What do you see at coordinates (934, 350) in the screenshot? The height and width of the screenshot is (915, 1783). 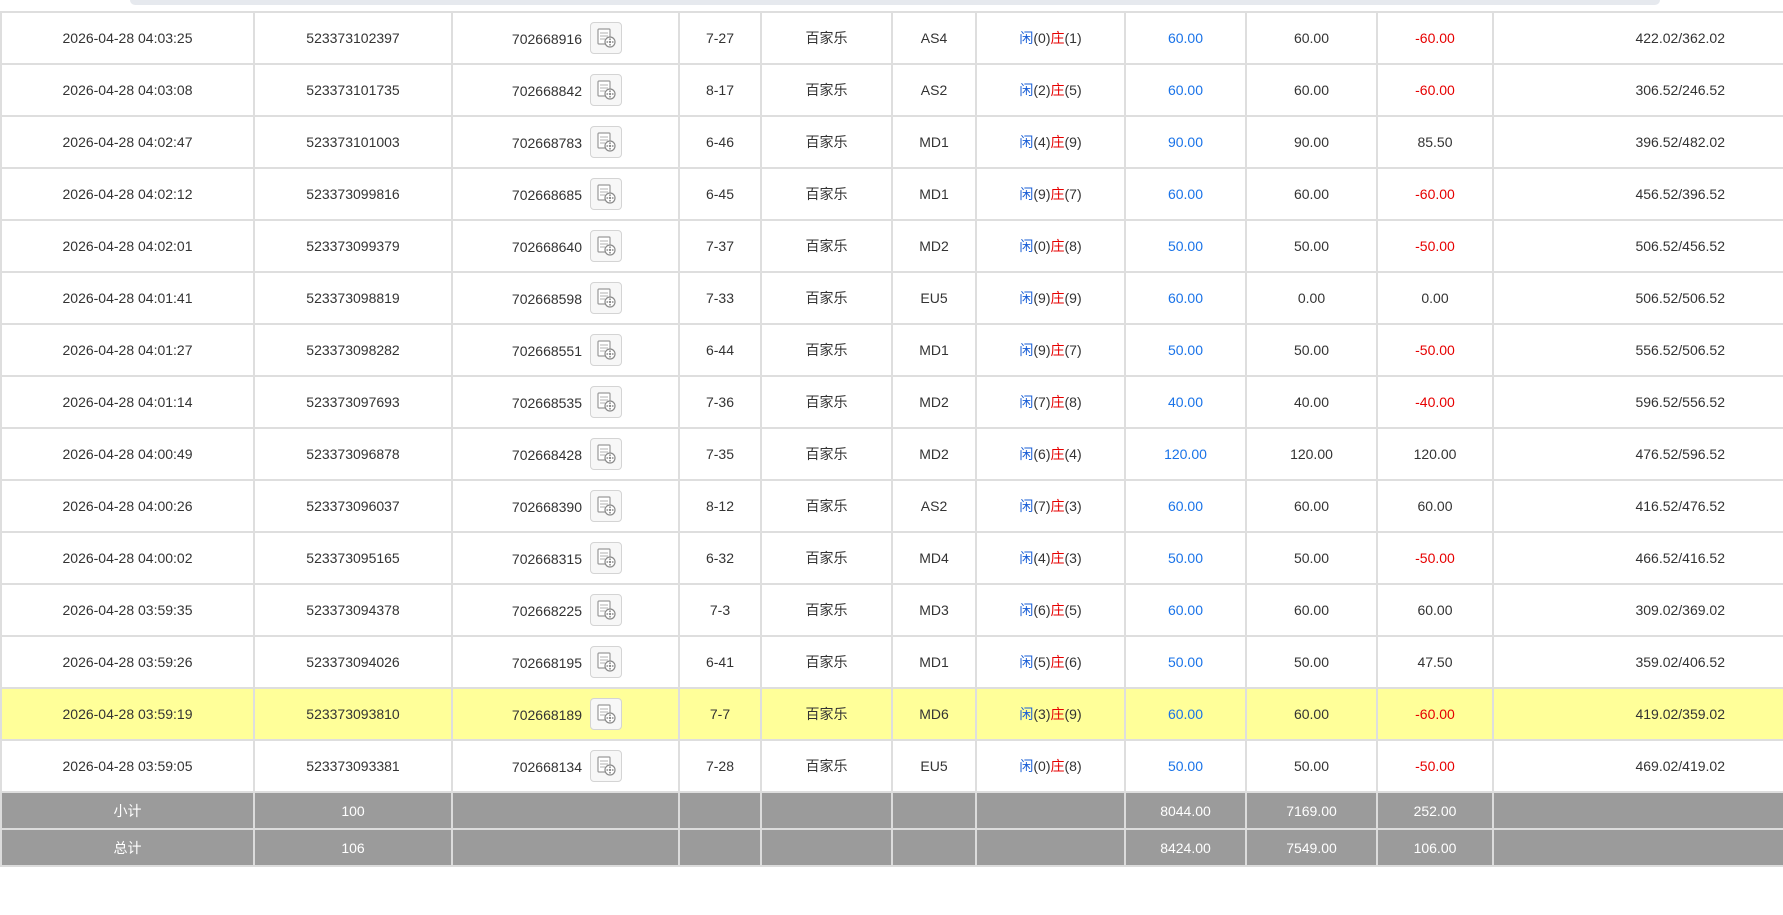 I see `table-code: MD1` at bounding box center [934, 350].